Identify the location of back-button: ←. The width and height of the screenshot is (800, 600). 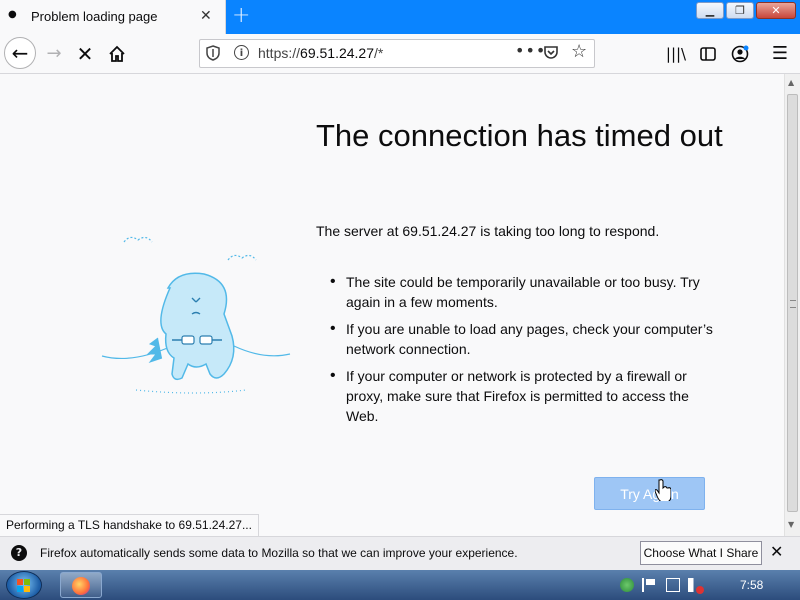
(20, 53).